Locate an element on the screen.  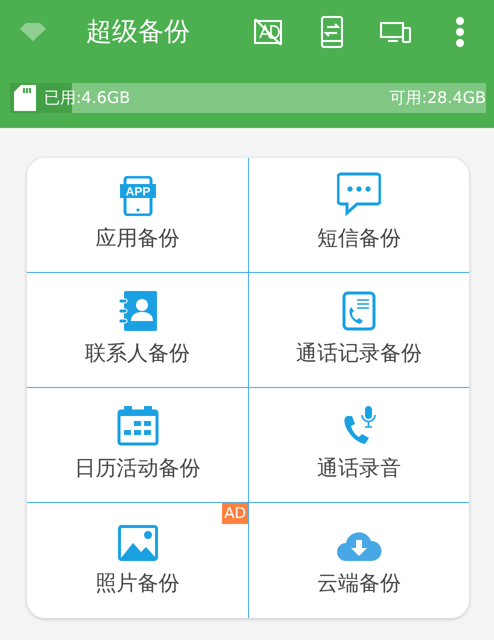
ad-badge: AD is located at coordinates (235, 513).